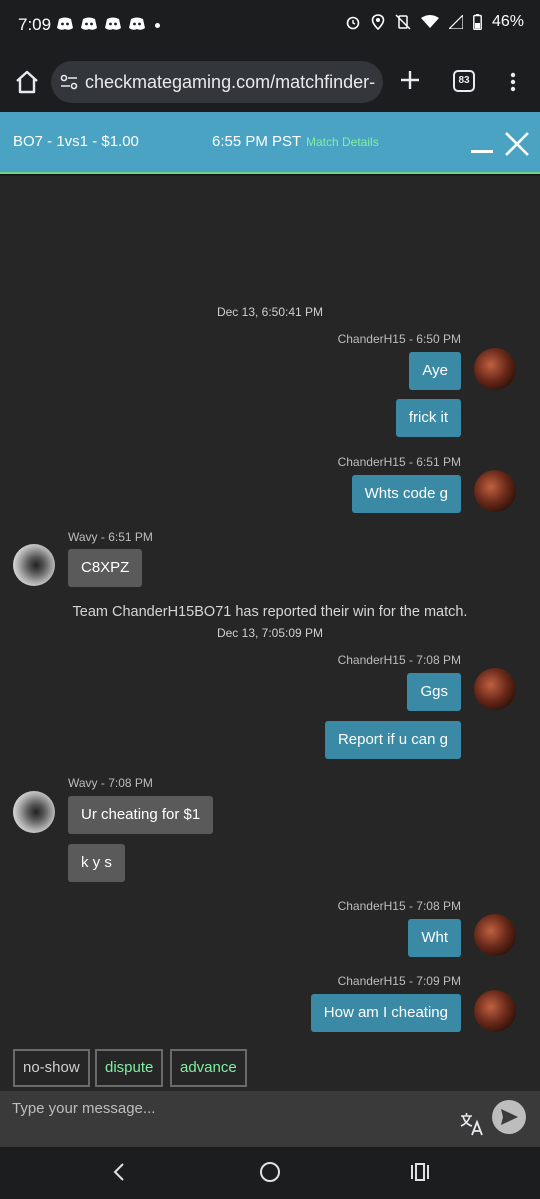 Image resolution: width=540 pixels, height=1199 pixels. I want to click on vibrate-off-icon, so click(403, 22).